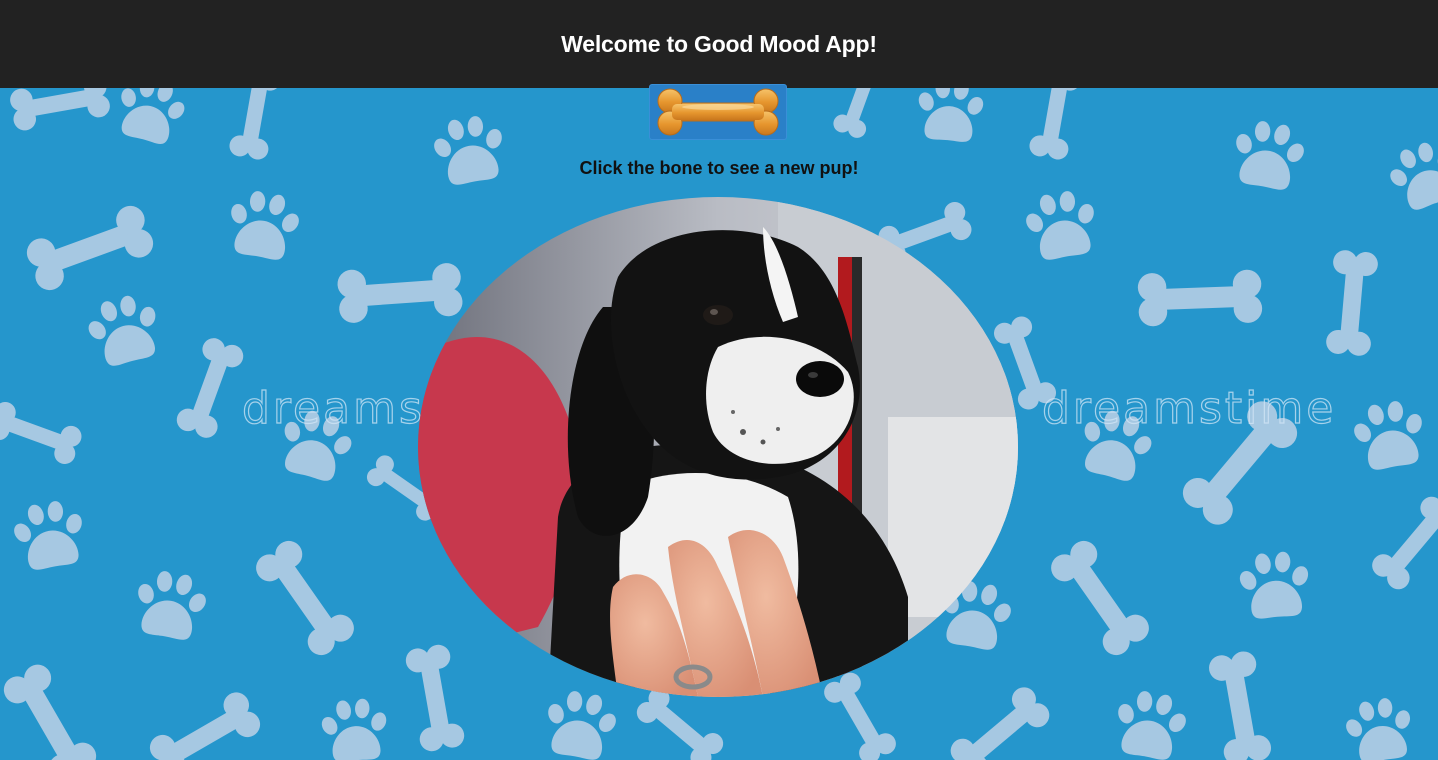  I want to click on page-title: Welcome to Good Mood App!, so click(719, 43).